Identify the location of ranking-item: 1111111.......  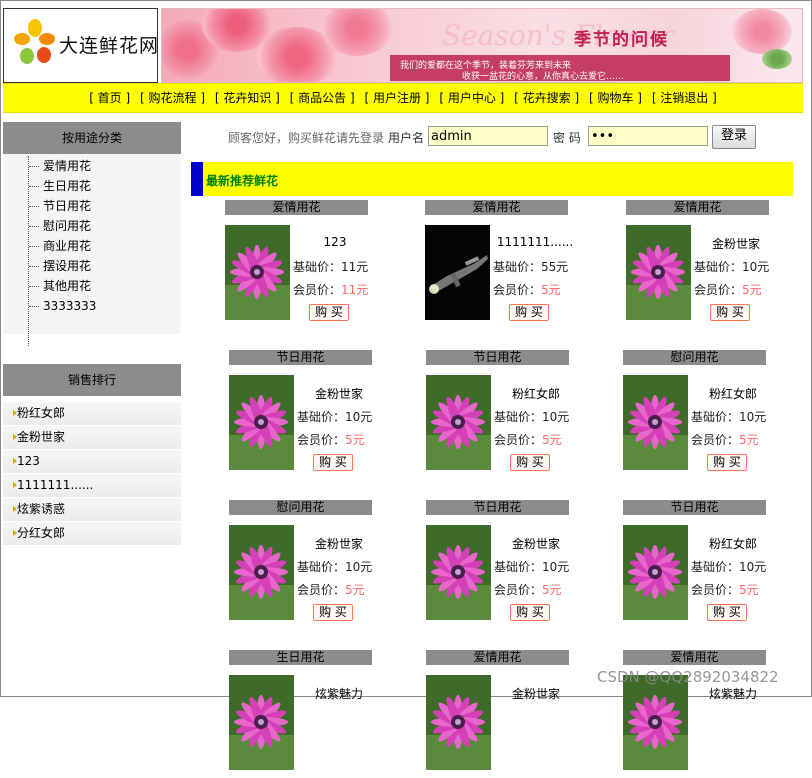
(92, 486).